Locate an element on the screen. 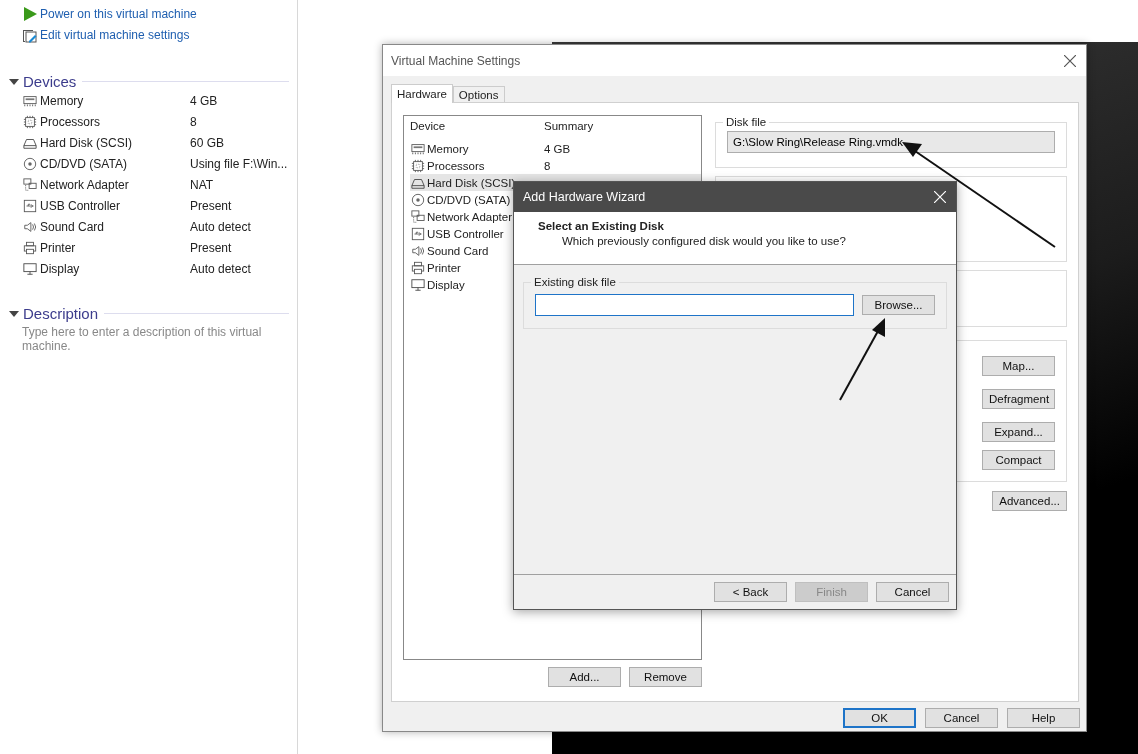 This screenshot has width=1138, height=754. group-label: Existing disk file is located at coordinates (575, 282).